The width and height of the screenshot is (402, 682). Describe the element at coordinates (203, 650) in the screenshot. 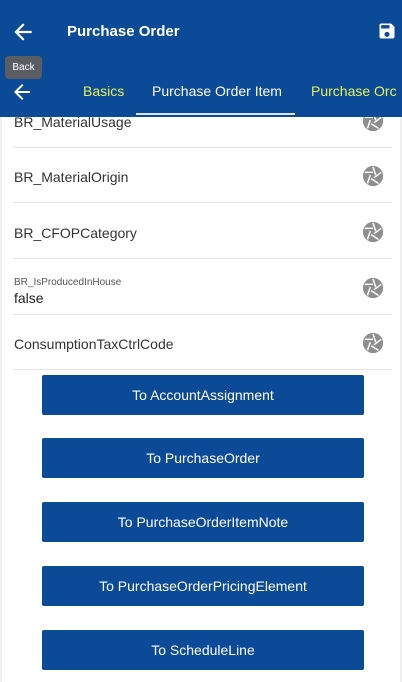

I see `to-schedule-line-button: To ScheduleLine` at that location.